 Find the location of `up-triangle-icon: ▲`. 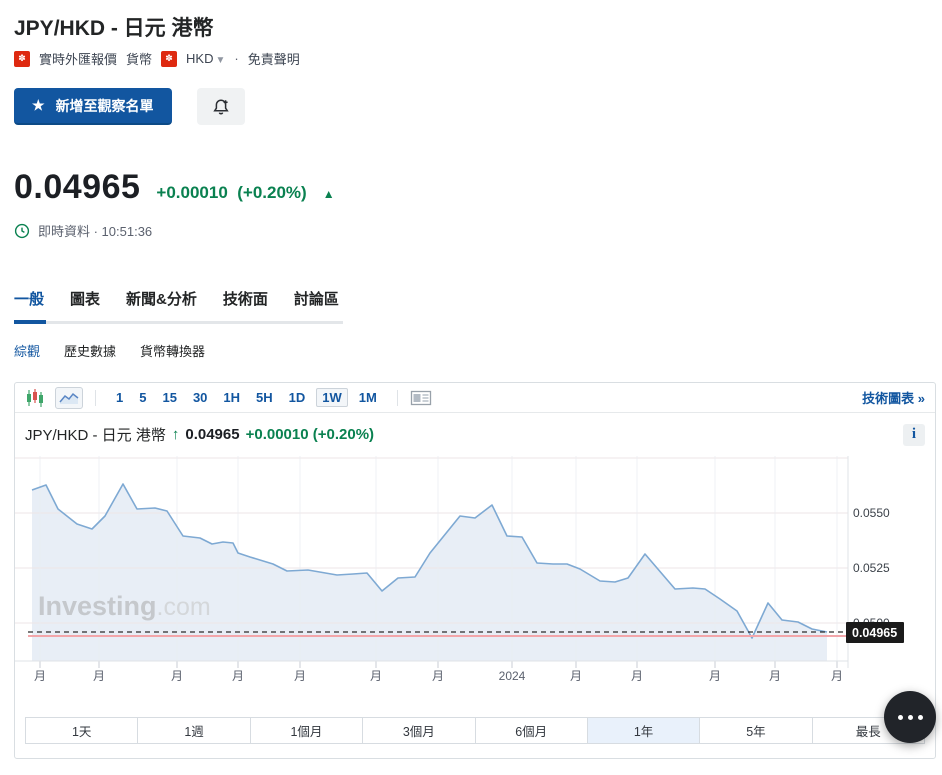

up-triangle-icon: ▲ is located at coordinates (328, 194).